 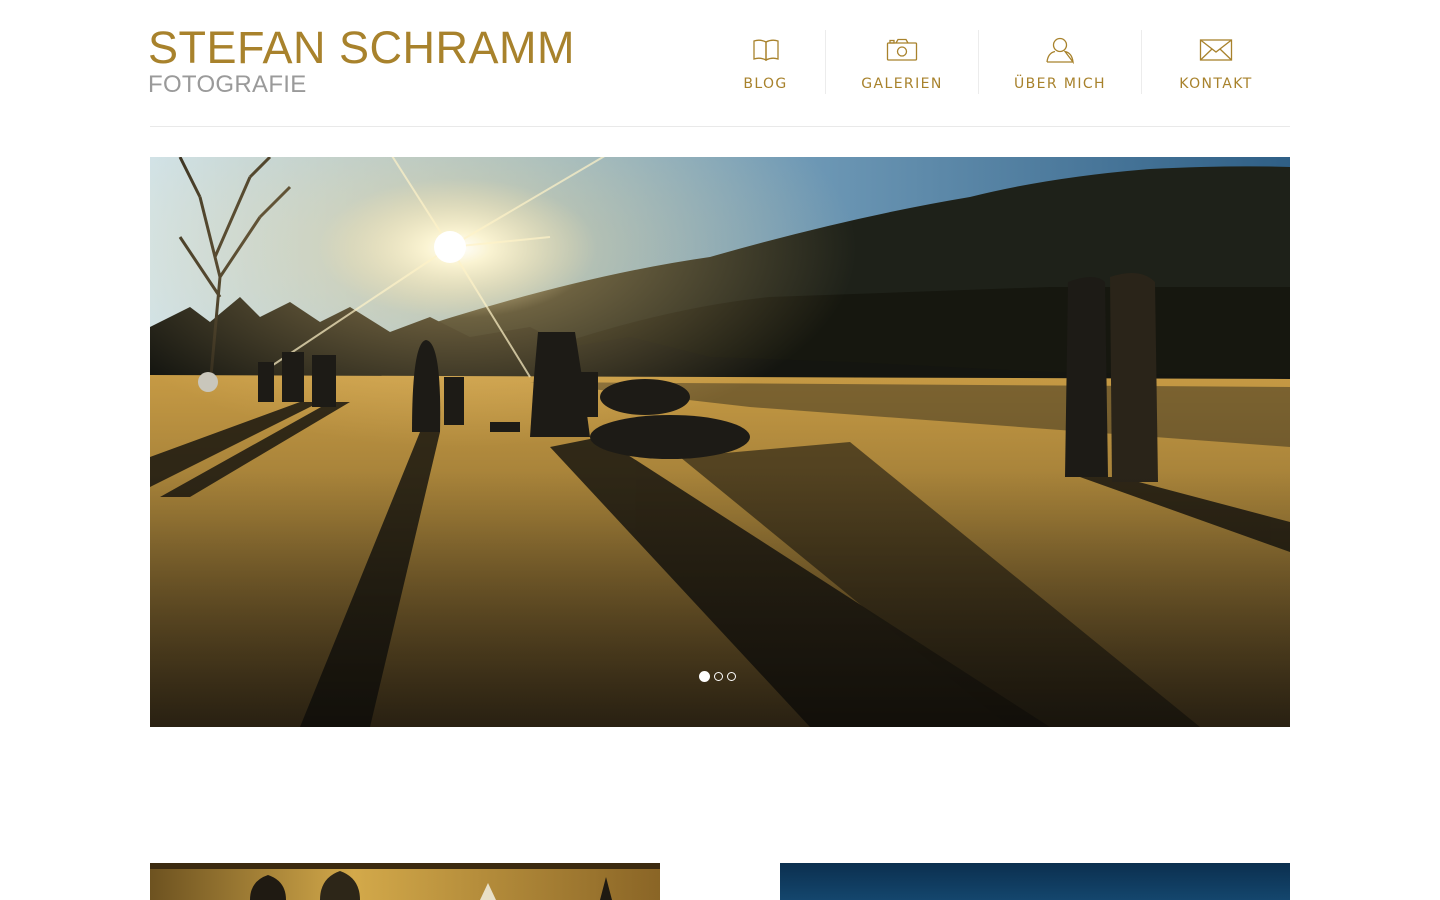 What do you see at coordinates (1060, 50) in the screenshot?
I see `user-icon` at bounding box center [1060, 50].